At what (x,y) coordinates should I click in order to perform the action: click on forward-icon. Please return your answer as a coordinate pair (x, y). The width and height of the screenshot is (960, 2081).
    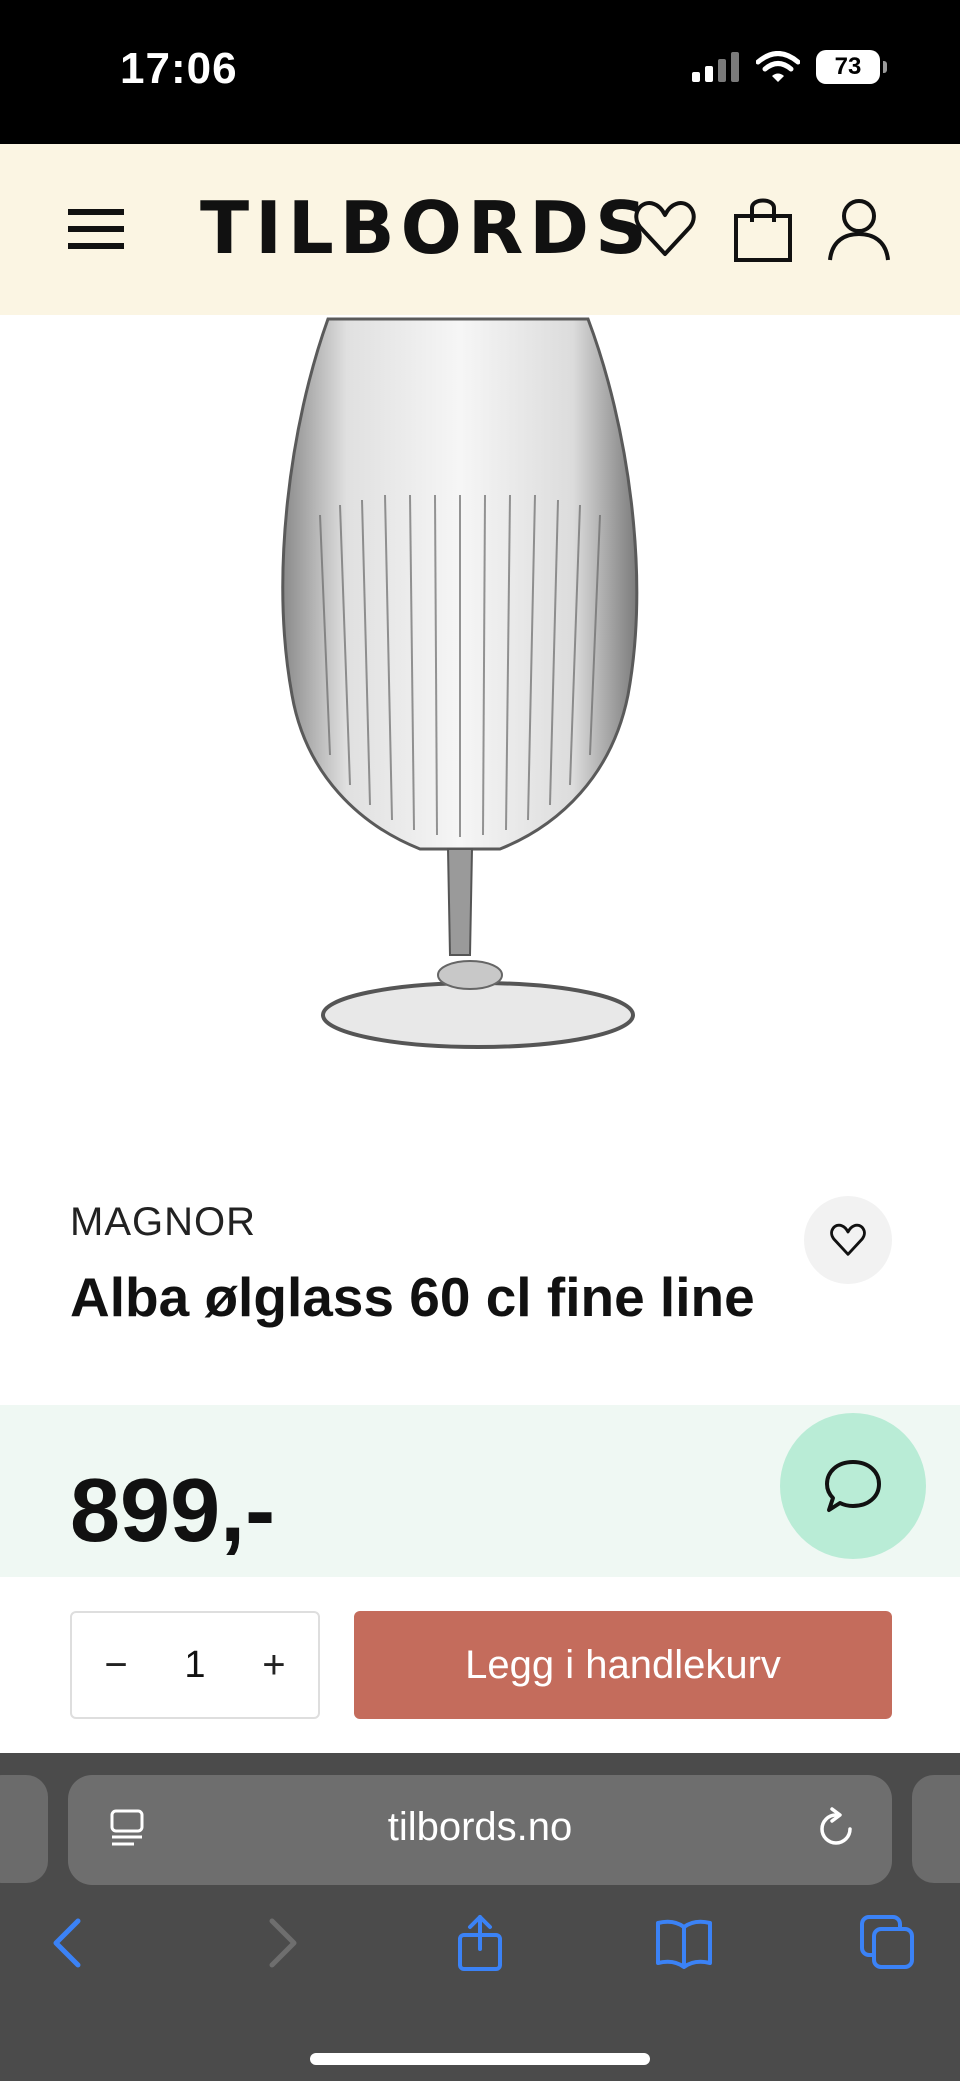
    Looking at the image, I should click on (280, 1943).